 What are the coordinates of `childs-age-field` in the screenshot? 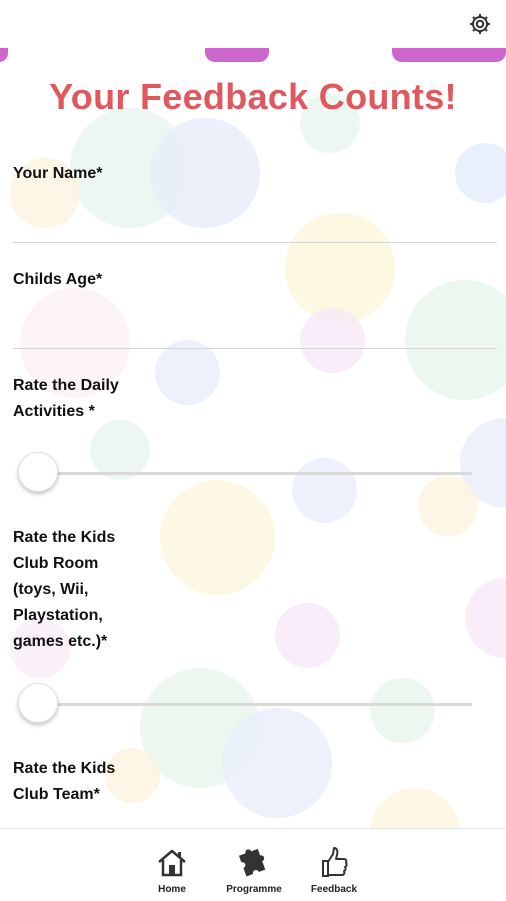 It's located at (255, 325).